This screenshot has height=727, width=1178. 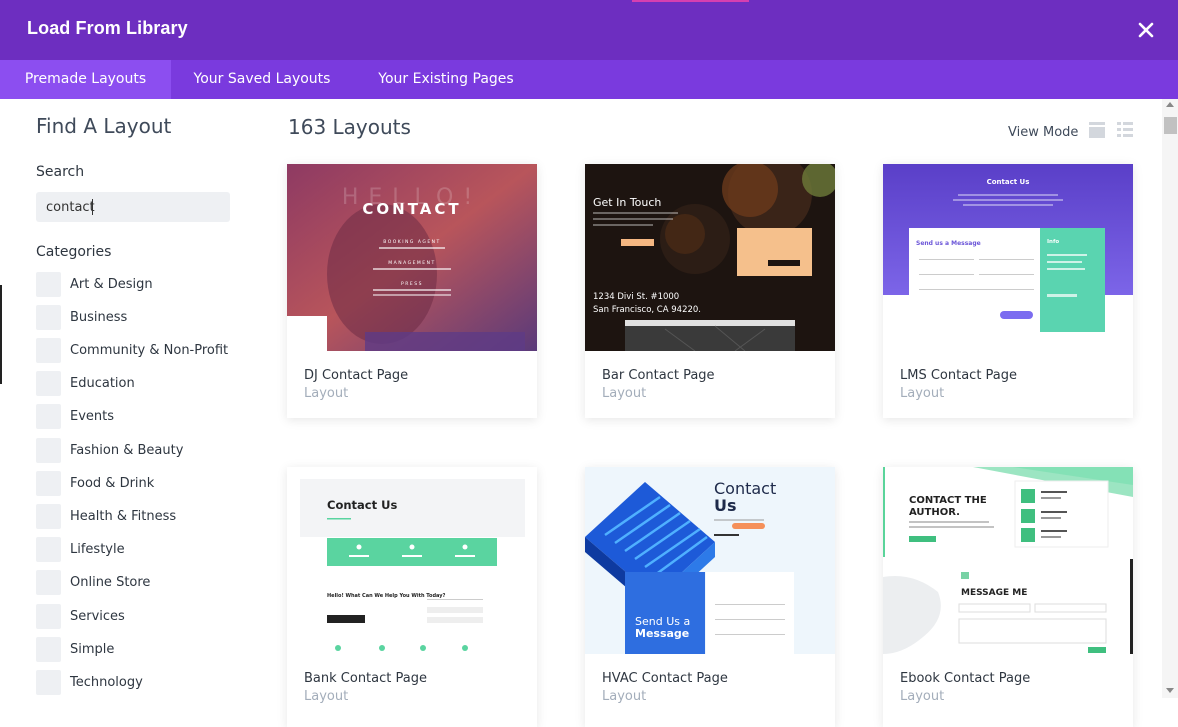 I want to click on category-art-design: Art & Design, so click(x=141, y=284).